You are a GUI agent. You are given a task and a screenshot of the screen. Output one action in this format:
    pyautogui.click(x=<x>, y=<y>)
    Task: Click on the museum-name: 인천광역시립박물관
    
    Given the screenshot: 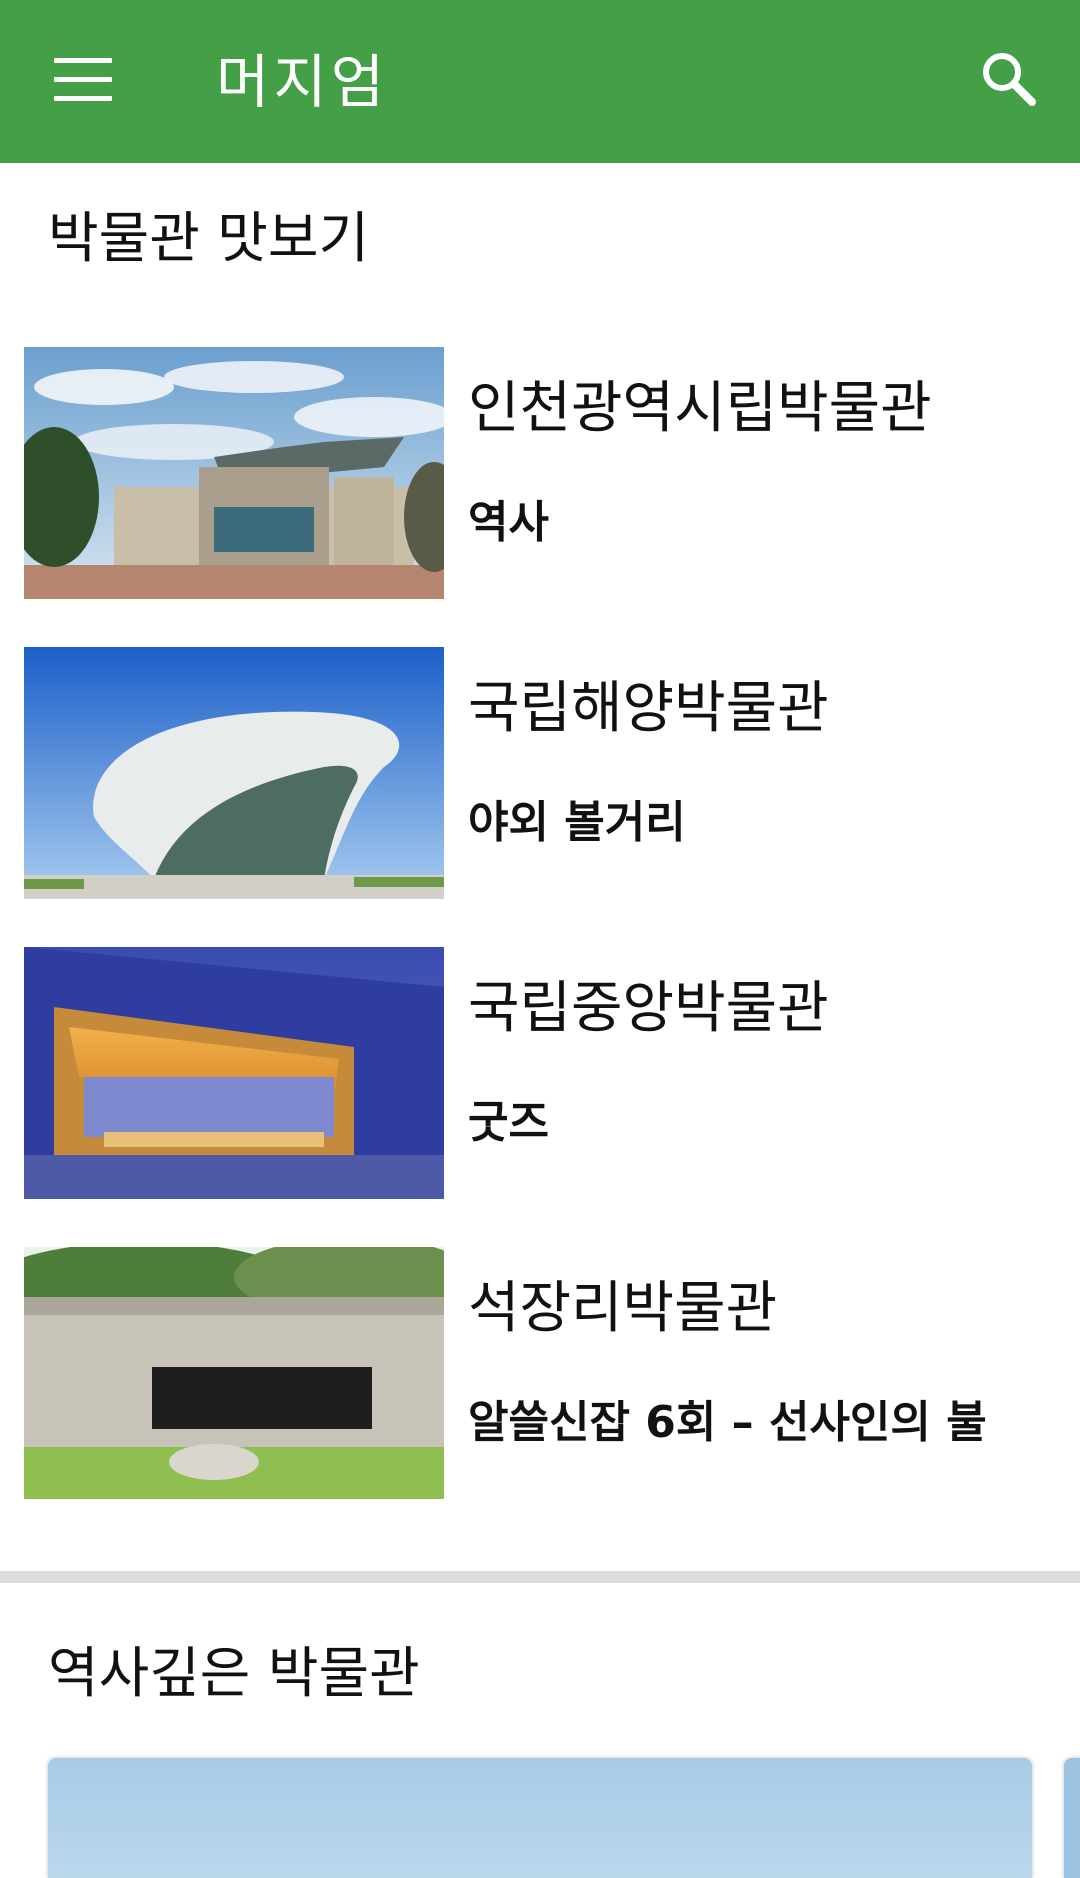 What is the action you would take?
    pyautogui.click(x=700, y=408)
    